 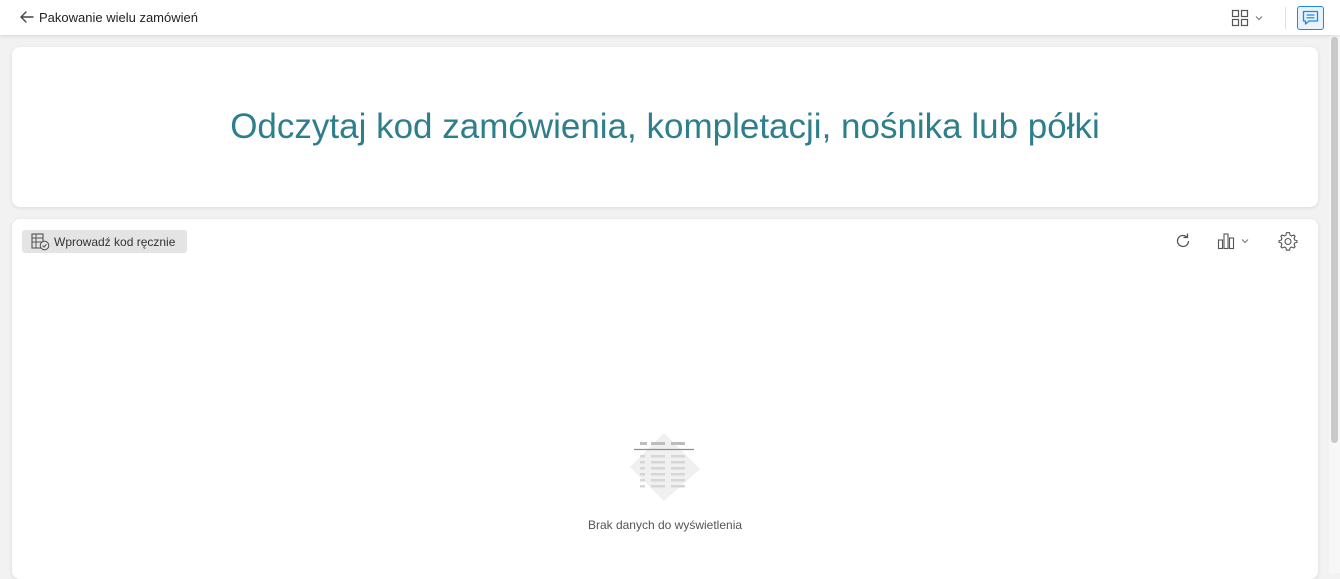 What do you see at coordinates (1226, 241) in the screenshot?
I see `bar-chart-icon` at bounding box center [1226, 241].